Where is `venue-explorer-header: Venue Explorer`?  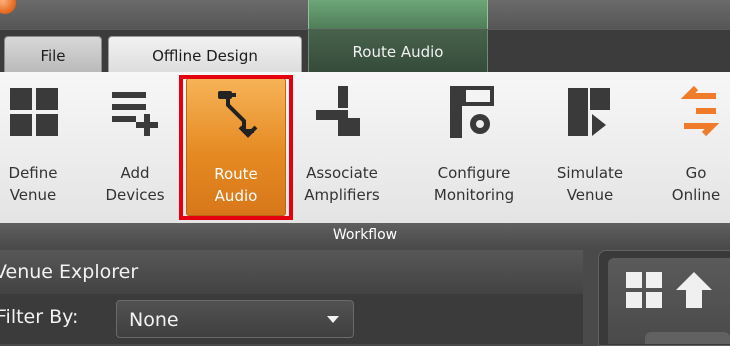 venue-explorer-header: Venue Explorer is located at coordinates (291, 272).